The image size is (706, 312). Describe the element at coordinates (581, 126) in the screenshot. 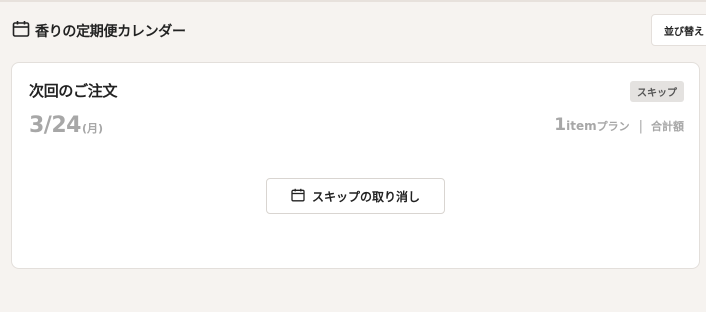

I see `plan-unit: item` at that location.